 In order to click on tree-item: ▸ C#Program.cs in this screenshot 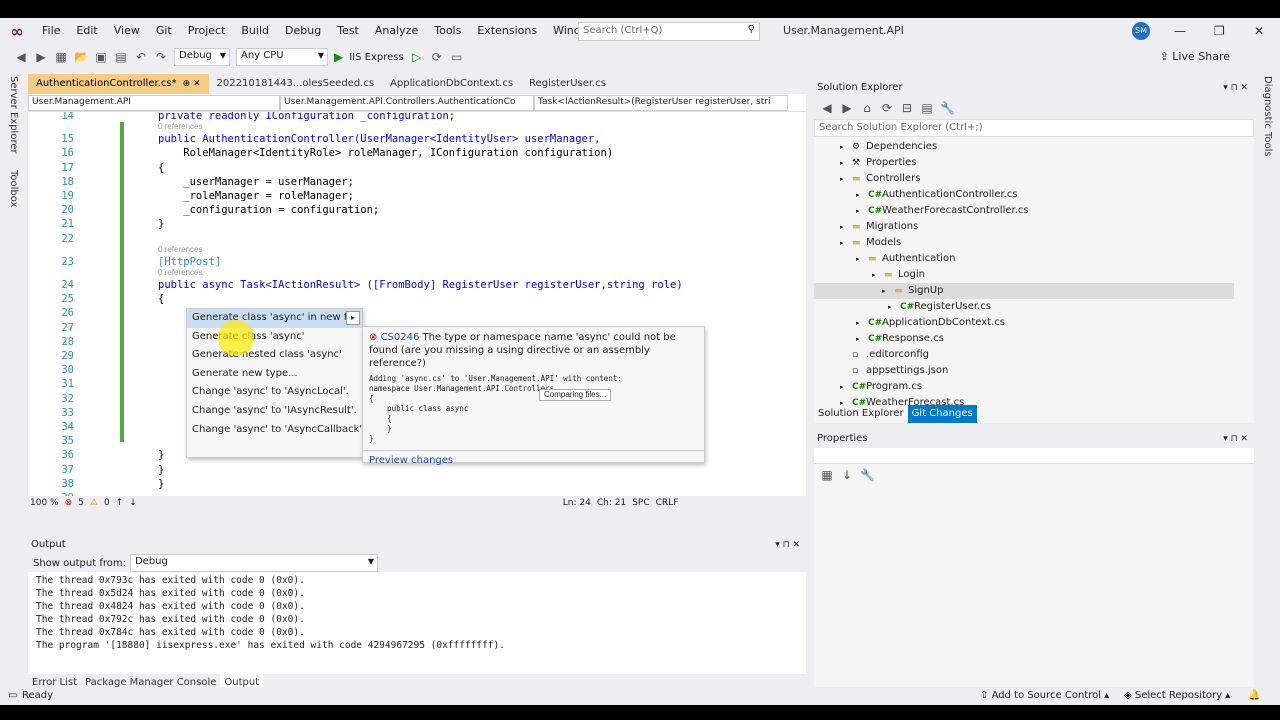, I will do `click(881, 387)`.